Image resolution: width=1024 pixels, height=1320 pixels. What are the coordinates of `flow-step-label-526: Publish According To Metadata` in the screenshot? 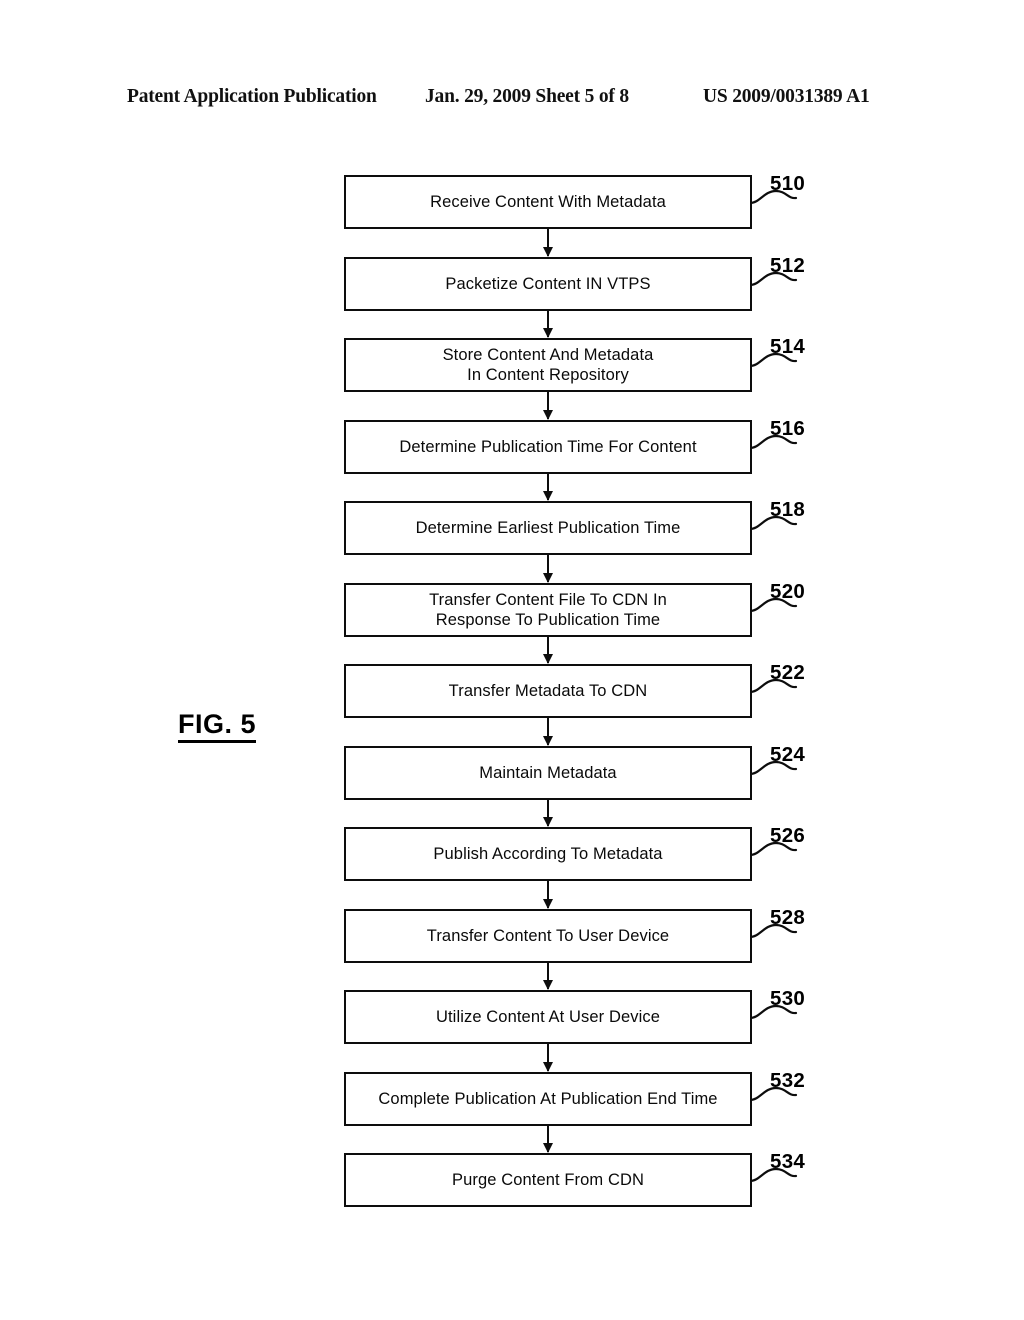 It's located at (548, 854).